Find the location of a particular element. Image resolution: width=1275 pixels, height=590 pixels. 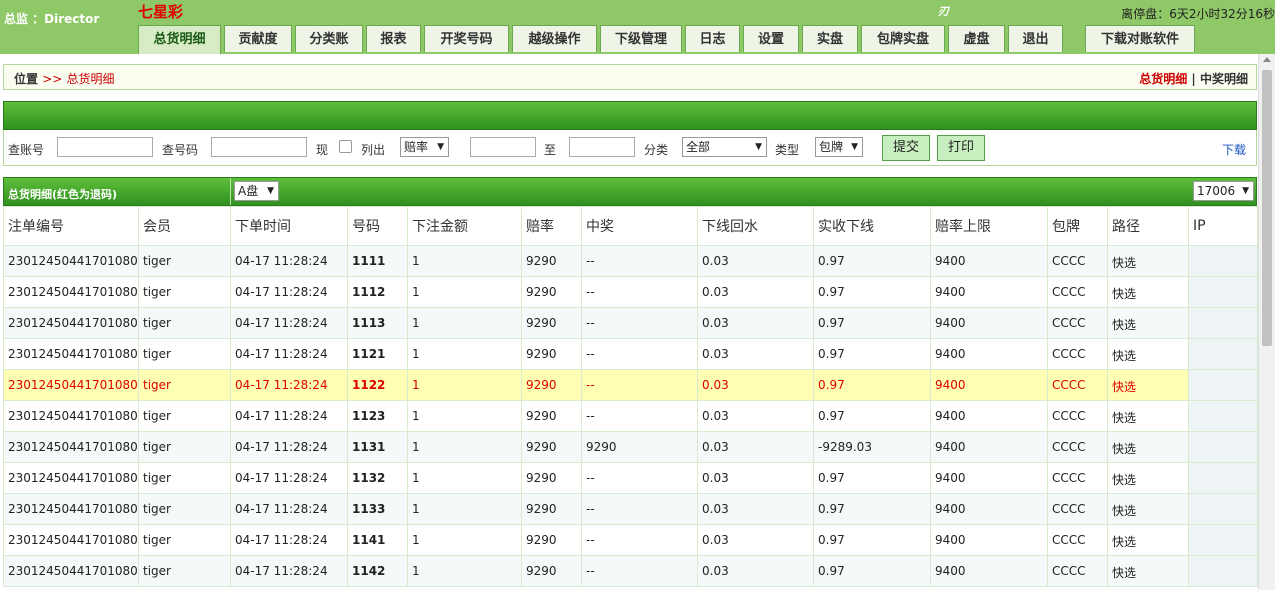

scroll-up-icon is located at coordinates (1267, 59).